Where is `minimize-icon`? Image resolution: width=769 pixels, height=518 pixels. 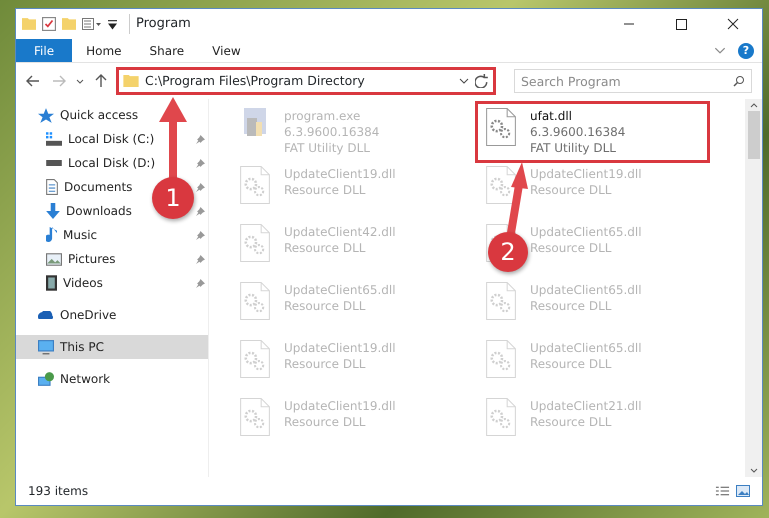 minimize-icon is located at coordinates (629, 24).